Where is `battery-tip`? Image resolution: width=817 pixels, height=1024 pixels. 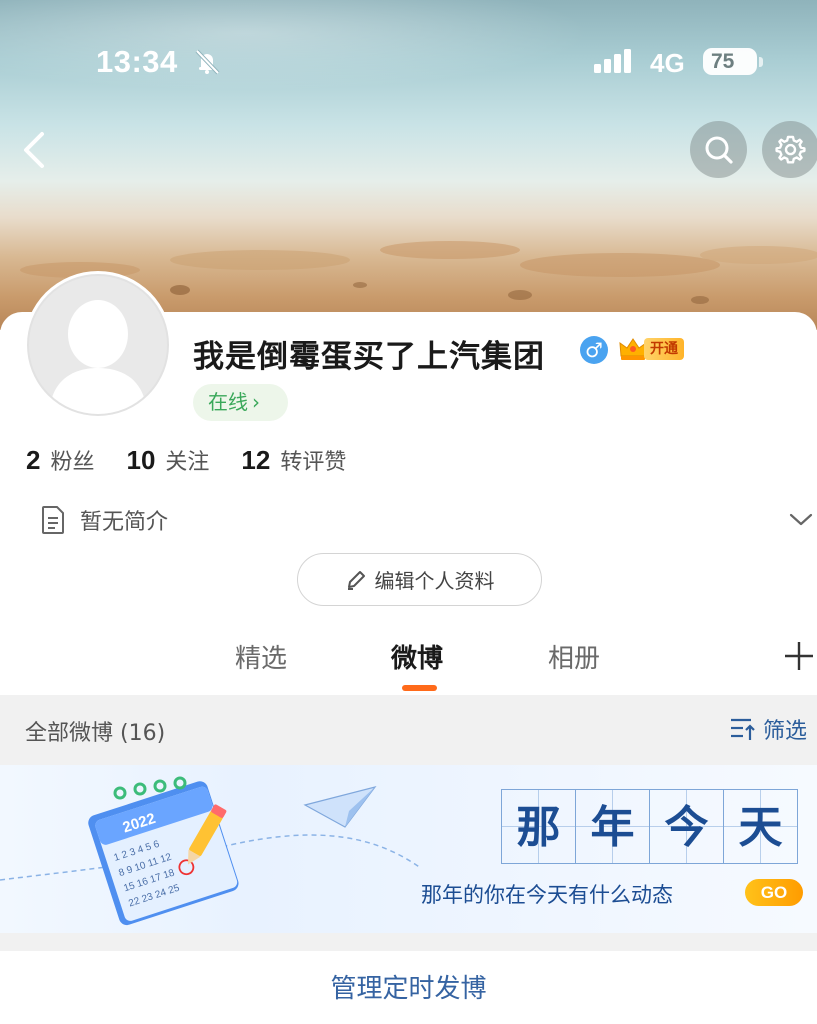
battery-tip is located at coordinates (761, 62).